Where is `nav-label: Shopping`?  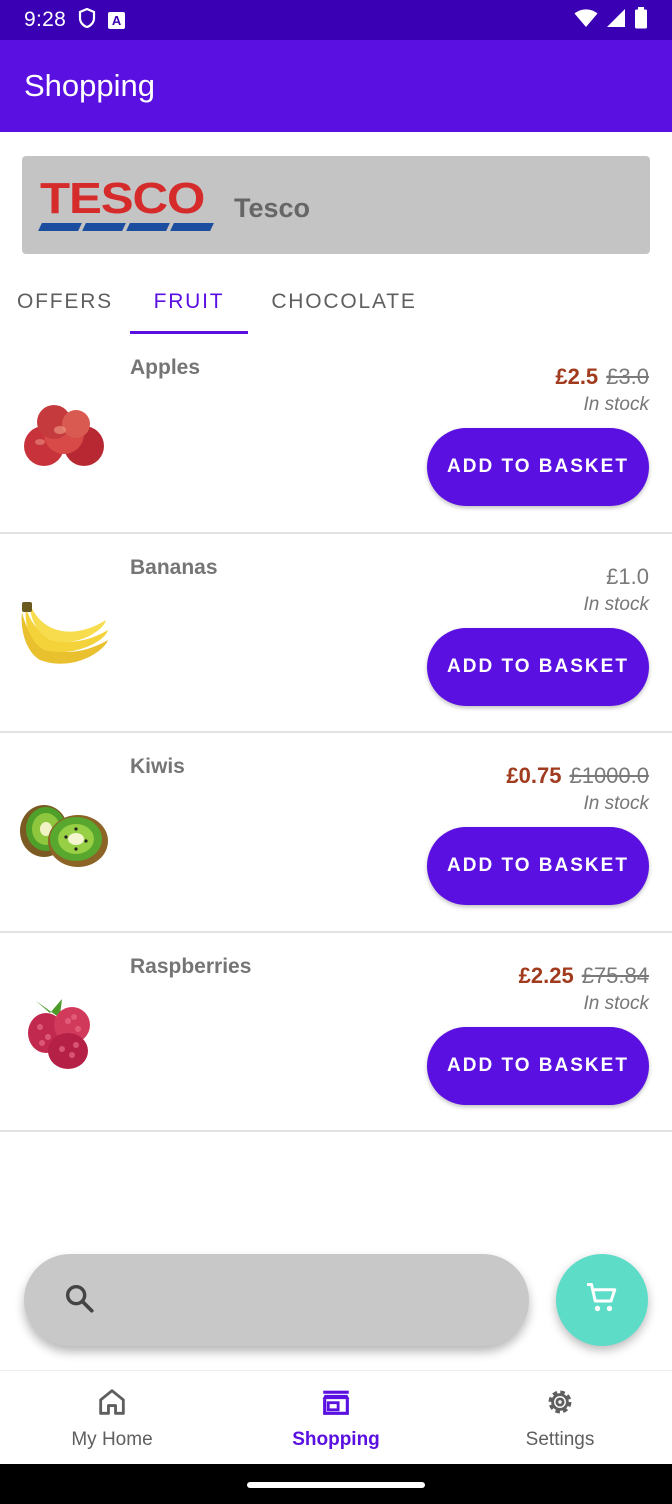
nav-label: Shopping is located at coordinates (336, 1439).